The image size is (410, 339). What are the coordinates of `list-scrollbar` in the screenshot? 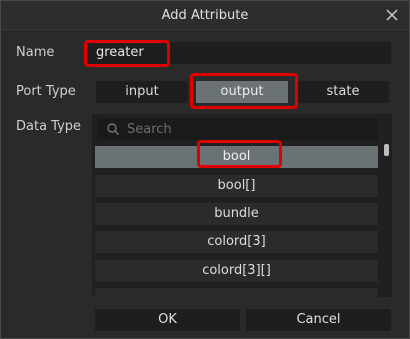 It's located at (386, 150).